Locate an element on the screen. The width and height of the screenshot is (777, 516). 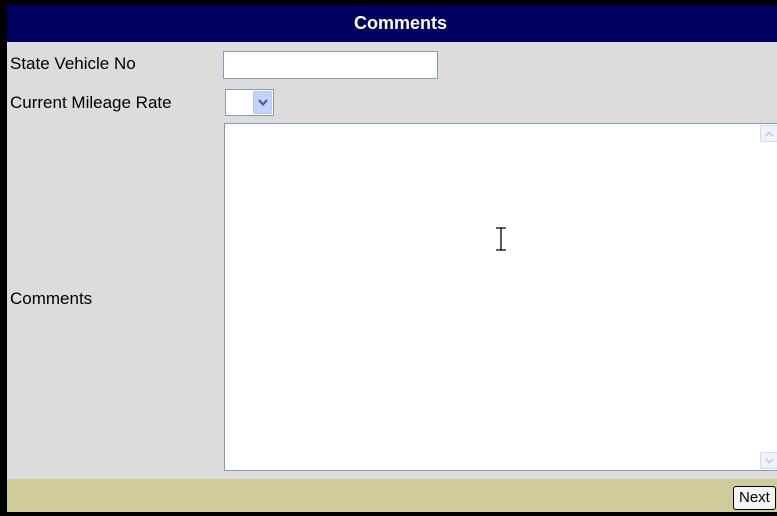
text-cursor-icon is located at coordinates (501, 241).